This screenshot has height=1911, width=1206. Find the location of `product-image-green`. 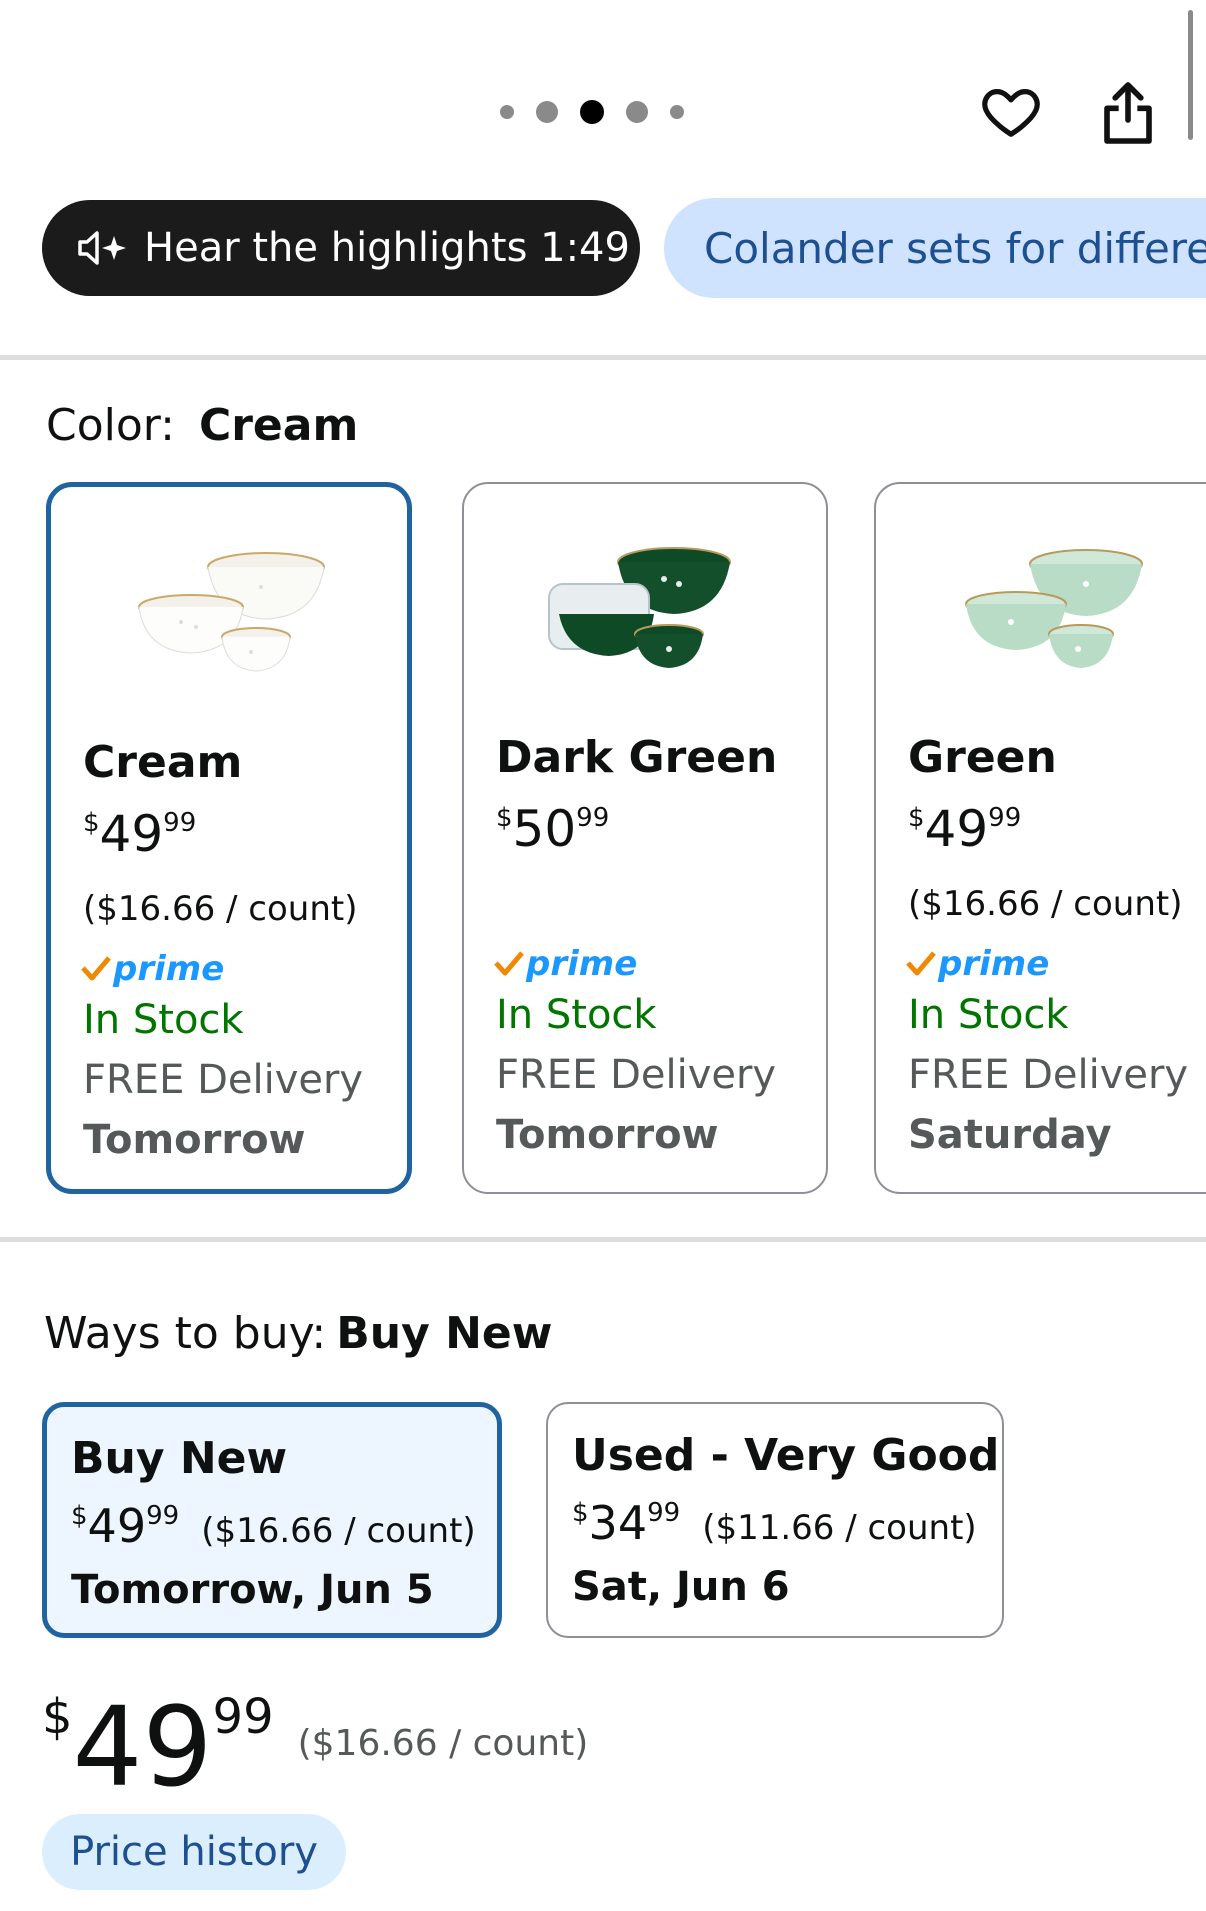

product-image-green is located at coordinates (1054, 608).